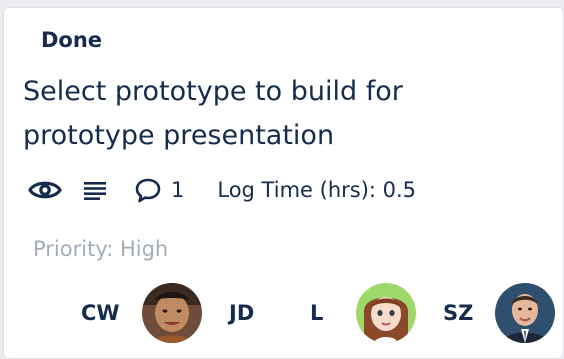  What do you see at coordinates (458, 313) in the screenshot?
I see `member-initials-sz: SZ` at bounding box center [458, 313].